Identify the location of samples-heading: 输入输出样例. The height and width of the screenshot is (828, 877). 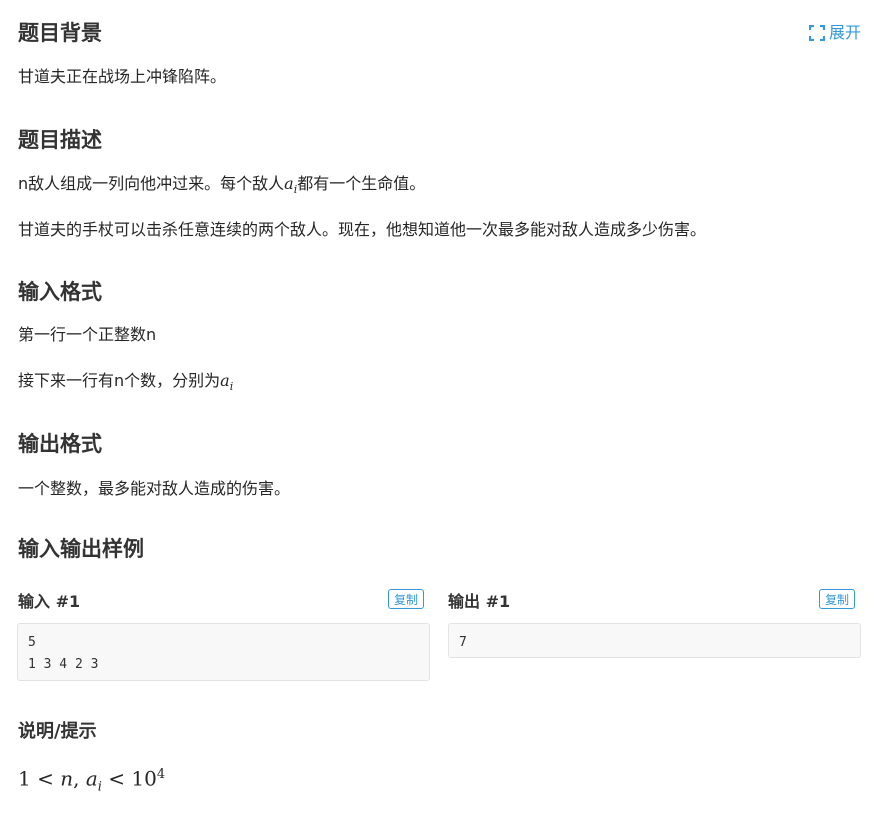
(81, 549).